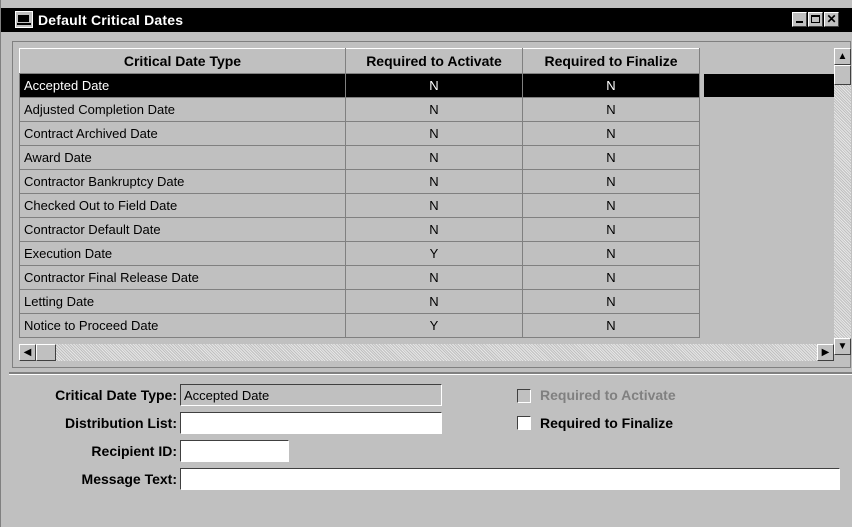 This screenshot has width=852, height=527. I want to click on minimize-icon, so click(799, 22).